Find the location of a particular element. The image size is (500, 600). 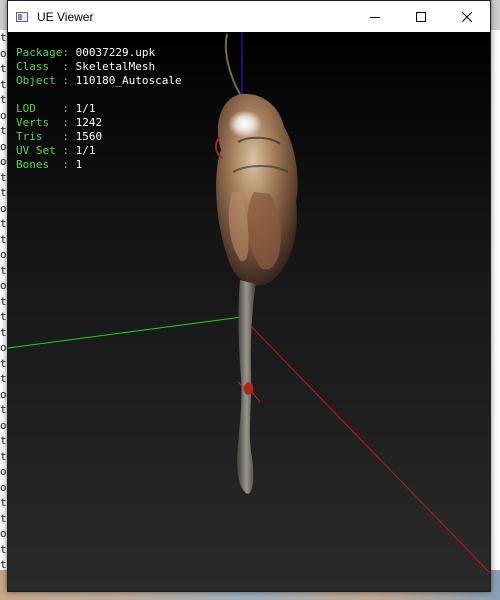

app-icon is located at coordinates (22, 16).